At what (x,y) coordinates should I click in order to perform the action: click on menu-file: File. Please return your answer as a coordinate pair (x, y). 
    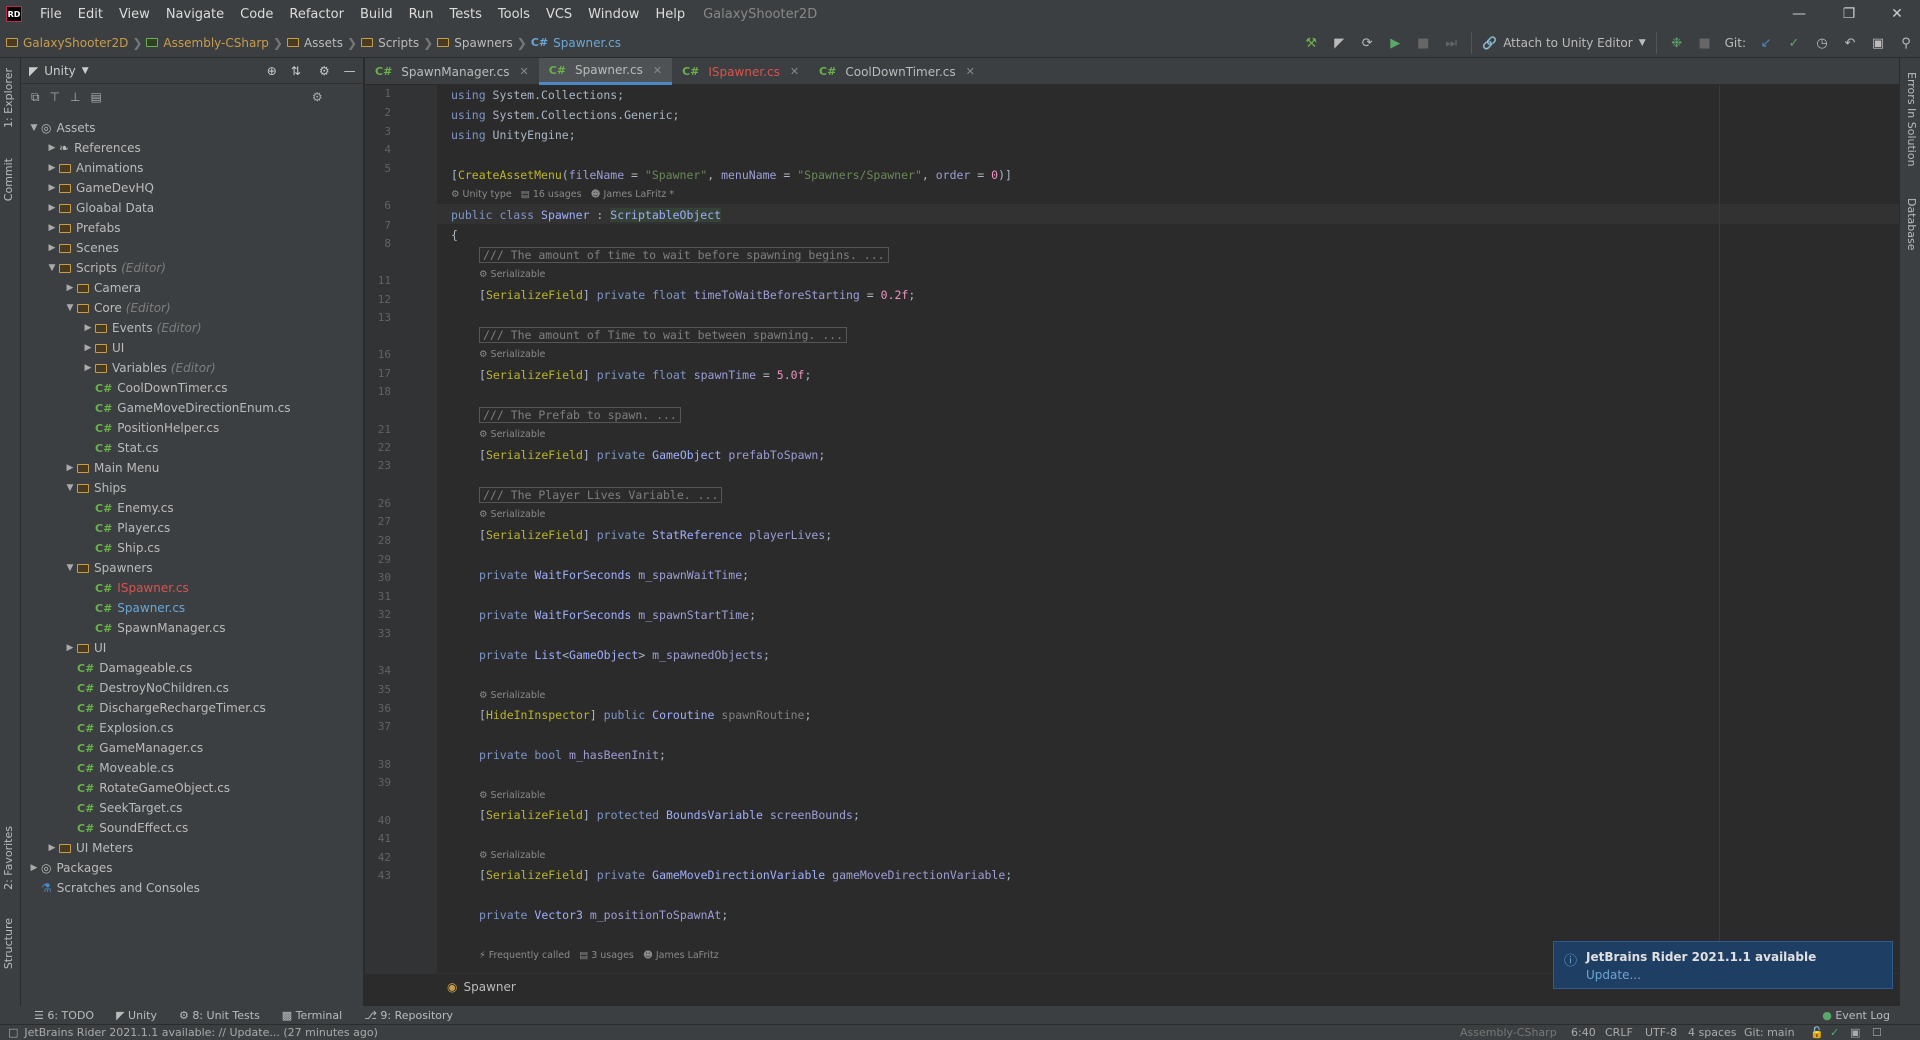
    Looking at the image, I should click on (51, 14).